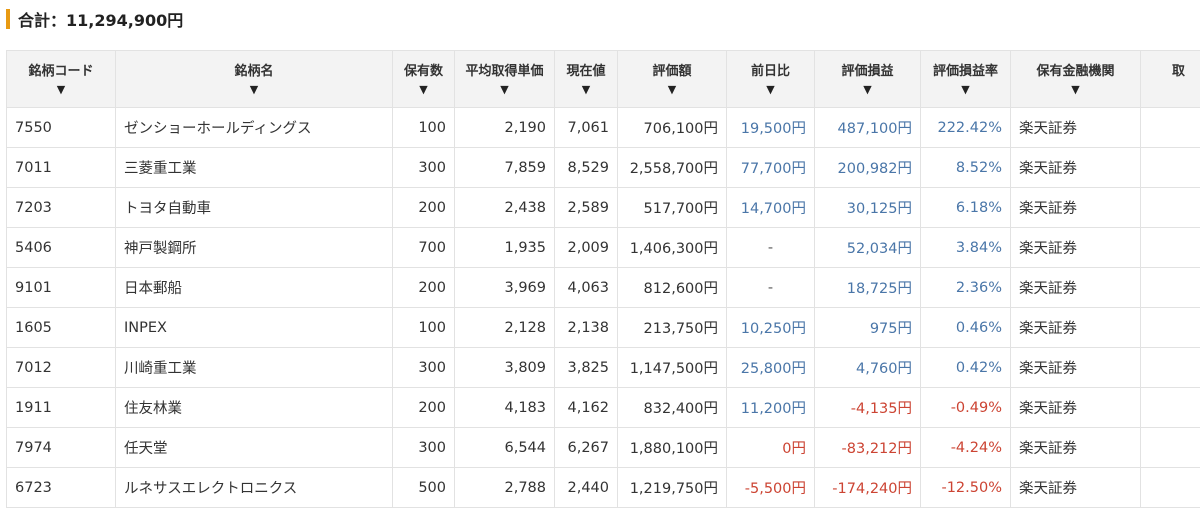 The image size is (1200, 532). I want to click on column-header-unrealized-gain: 評価損益 ▼, so click(867, 79).